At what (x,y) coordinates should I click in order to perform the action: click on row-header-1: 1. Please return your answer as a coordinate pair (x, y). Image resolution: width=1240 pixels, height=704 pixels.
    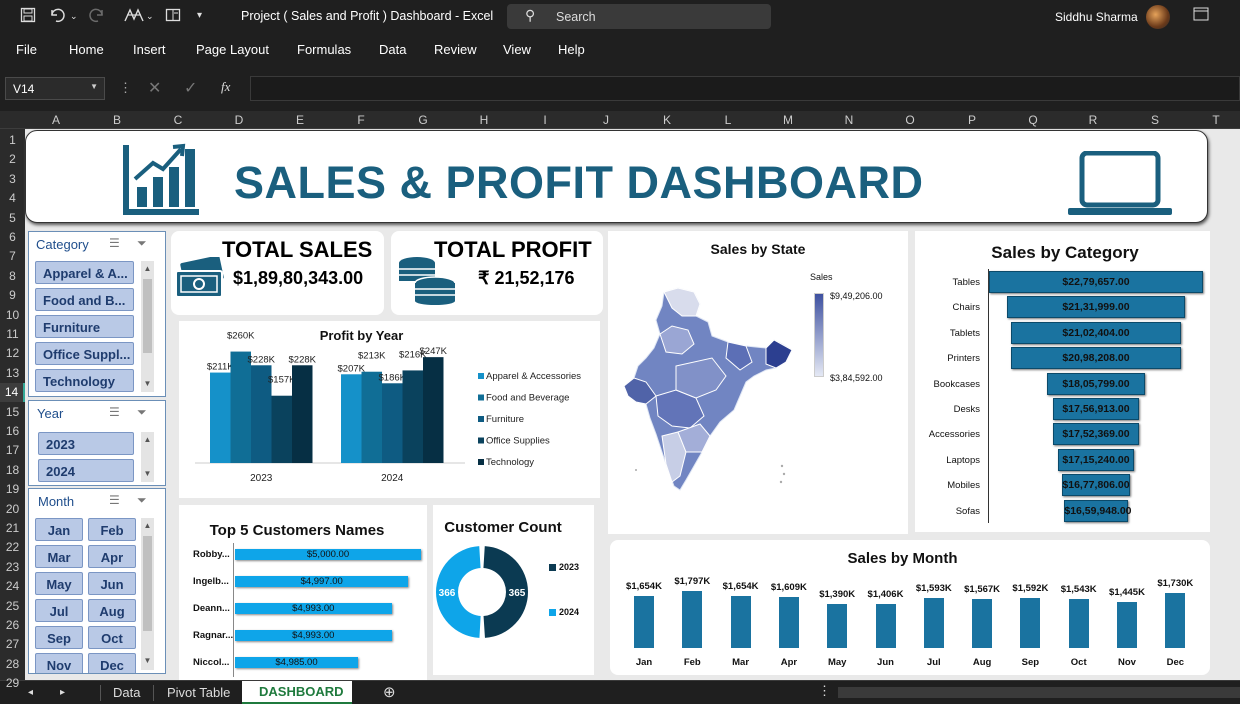
    Looking at the image, I should click on (12, 140).